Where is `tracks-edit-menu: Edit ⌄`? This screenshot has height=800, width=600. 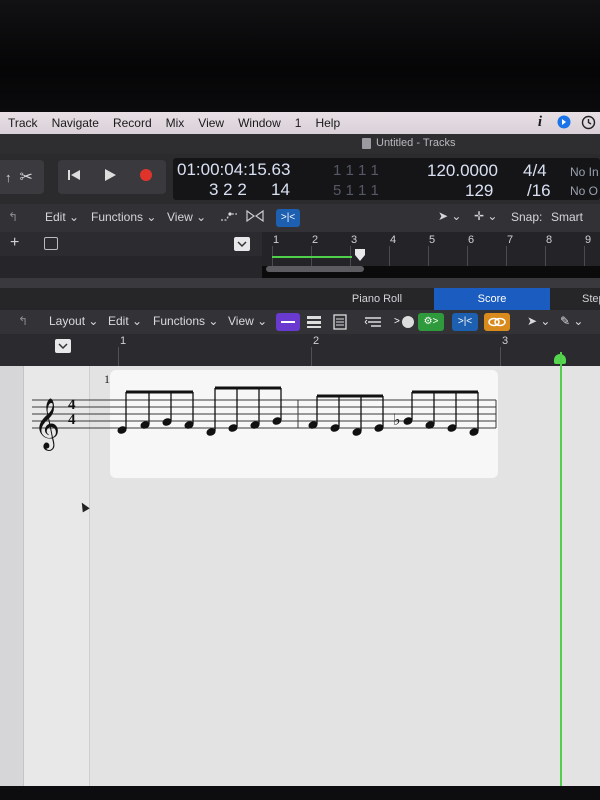 tracks-edit-menu: Edit ⌄ is located at coordinates (62, 217).